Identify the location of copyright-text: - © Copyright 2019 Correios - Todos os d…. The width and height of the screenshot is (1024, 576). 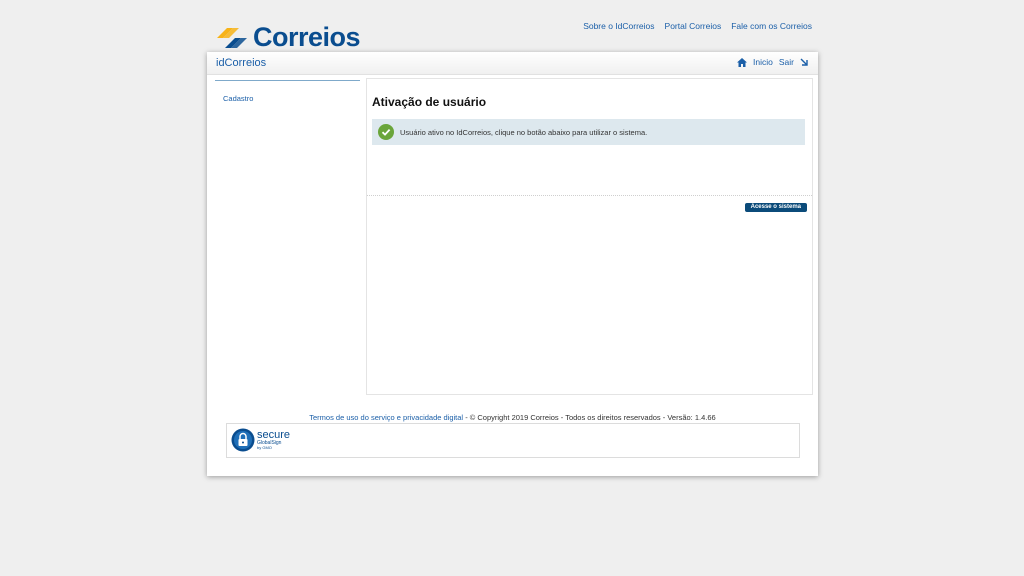
(589, 417).